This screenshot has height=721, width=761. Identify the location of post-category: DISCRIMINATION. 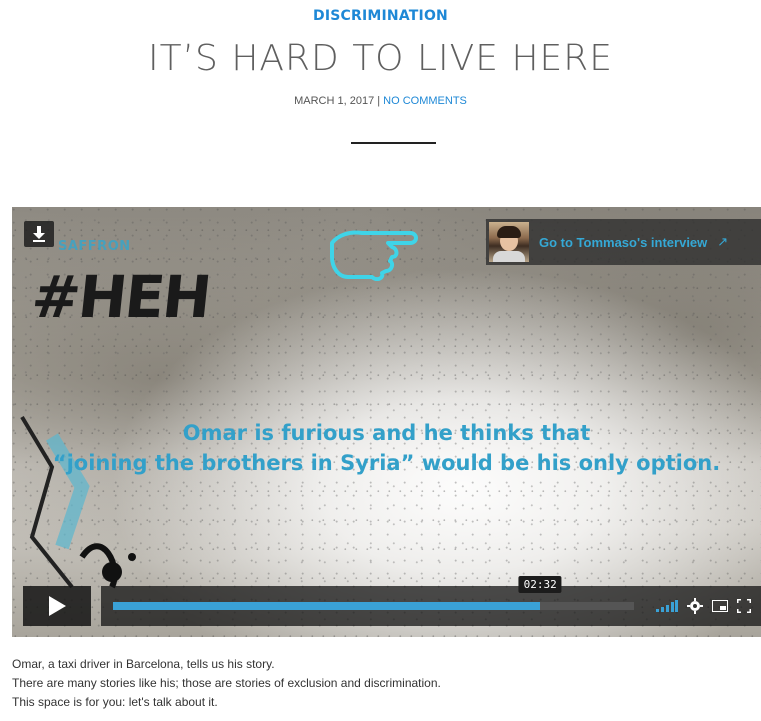
(380, 16).